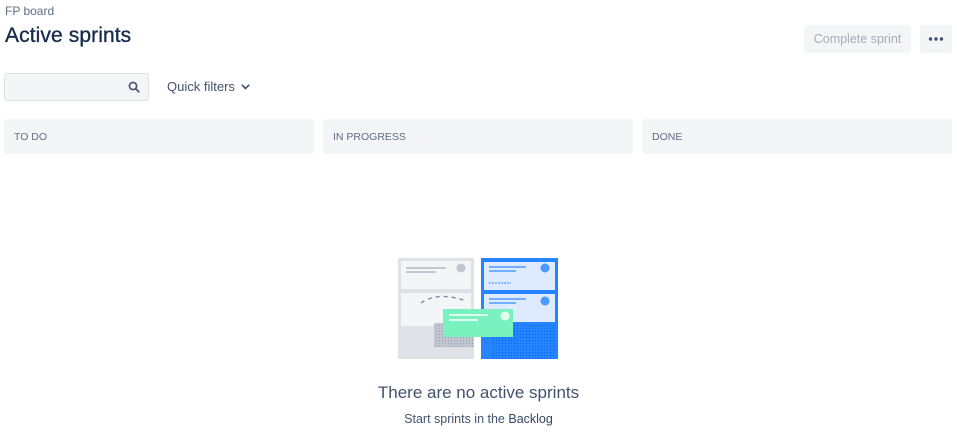 This screenshot has width=957, height=441. Describe the element at coordinates (667, 136) in the screenshot. I see `column-label: DONE` at that location.